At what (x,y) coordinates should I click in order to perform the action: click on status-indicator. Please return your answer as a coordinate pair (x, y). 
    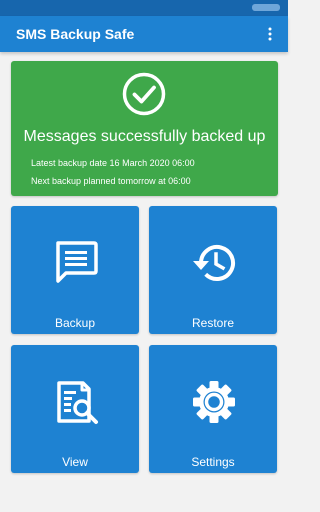
    Looking at the image, I should click on (266, 7).